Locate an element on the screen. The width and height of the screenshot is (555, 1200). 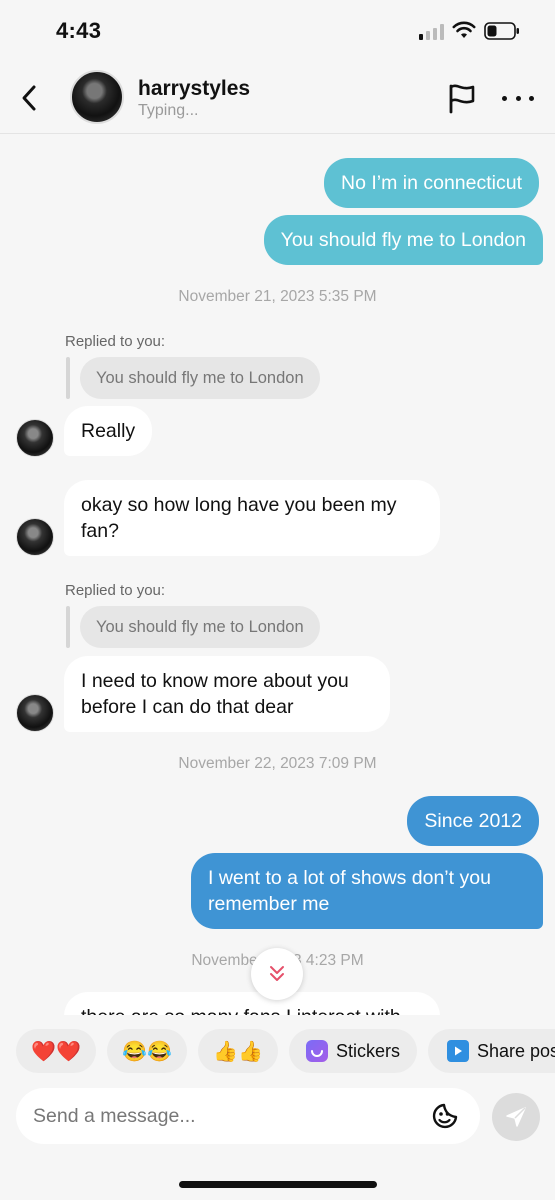
quick-replies: ❤️❤️ 😂😂 👍👍 Stickers Share pos is located at coordinates (277, 1052).